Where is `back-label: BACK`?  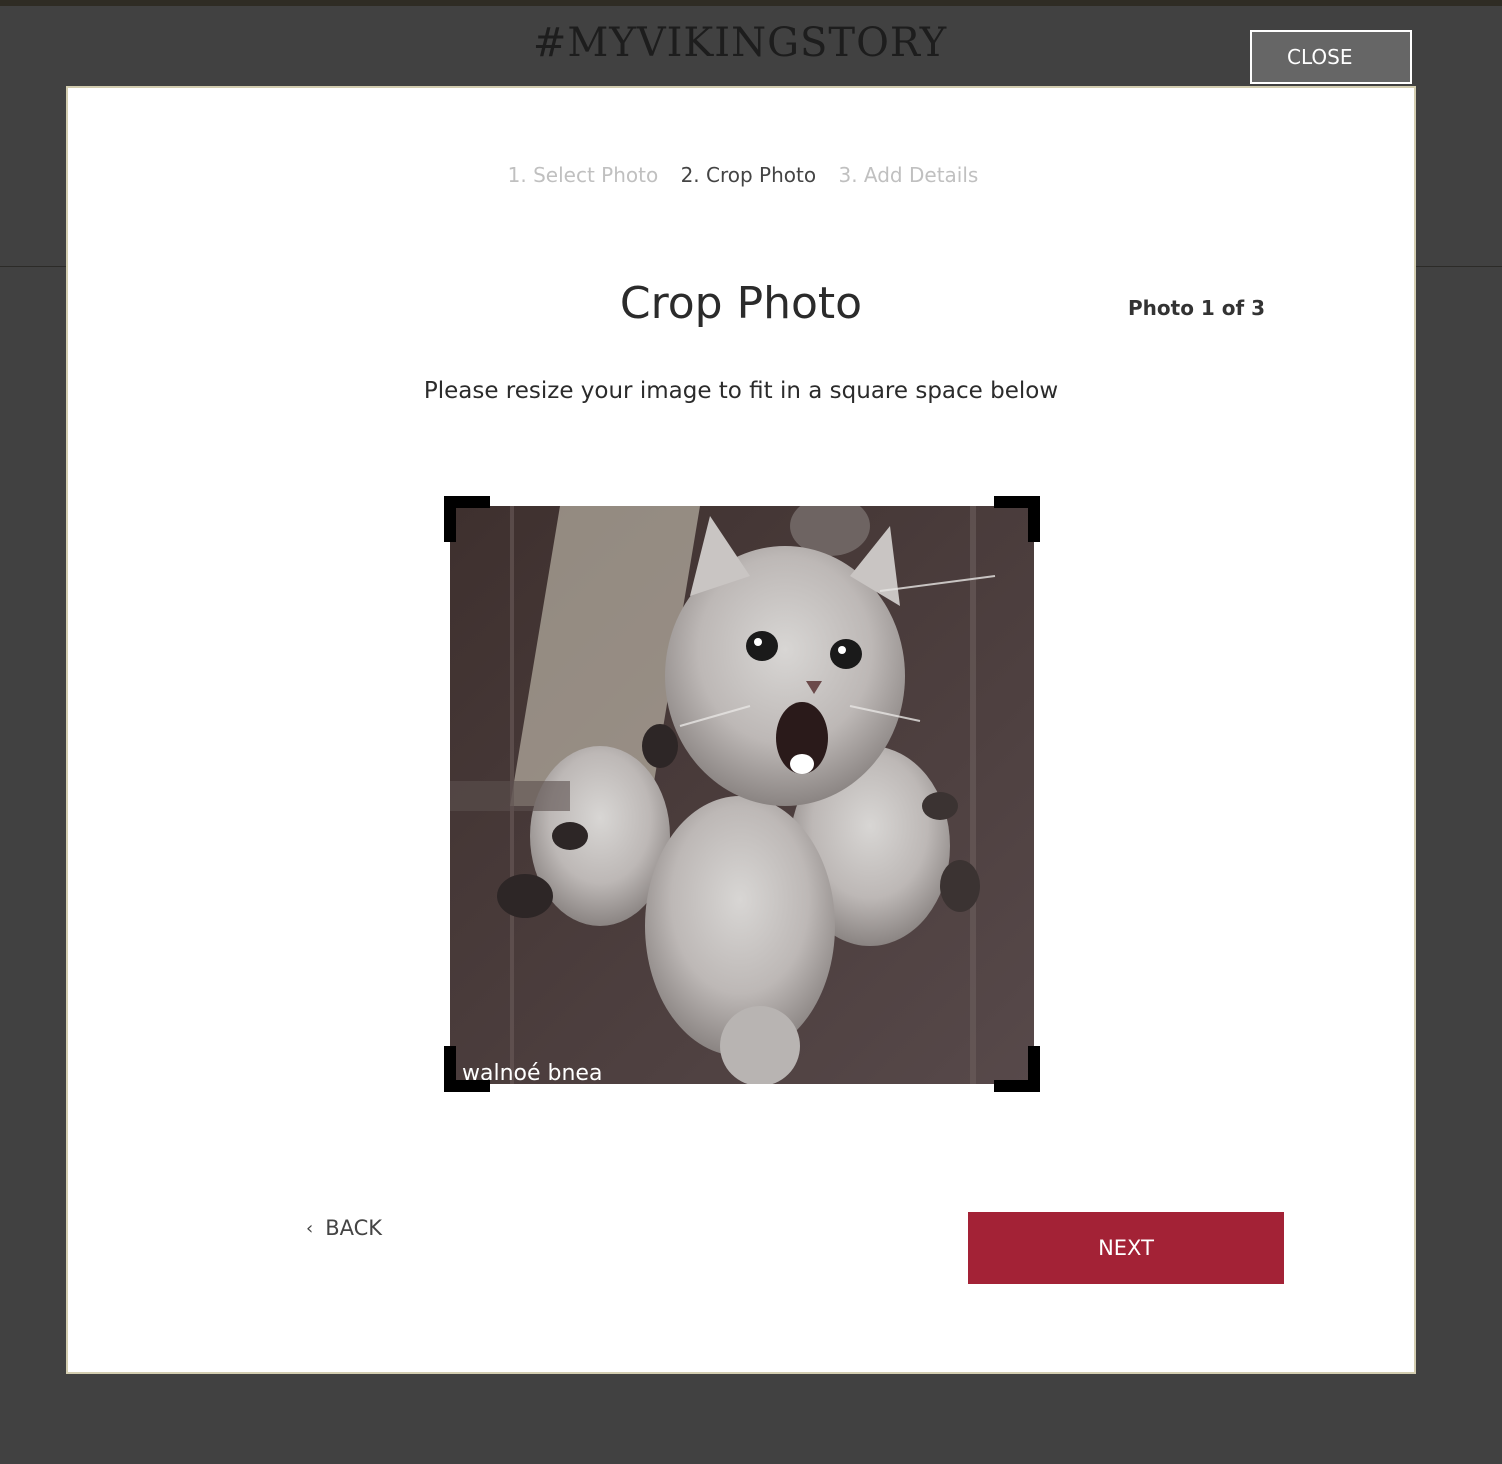
back-label: BACK is located at coordinates (354, 1228).